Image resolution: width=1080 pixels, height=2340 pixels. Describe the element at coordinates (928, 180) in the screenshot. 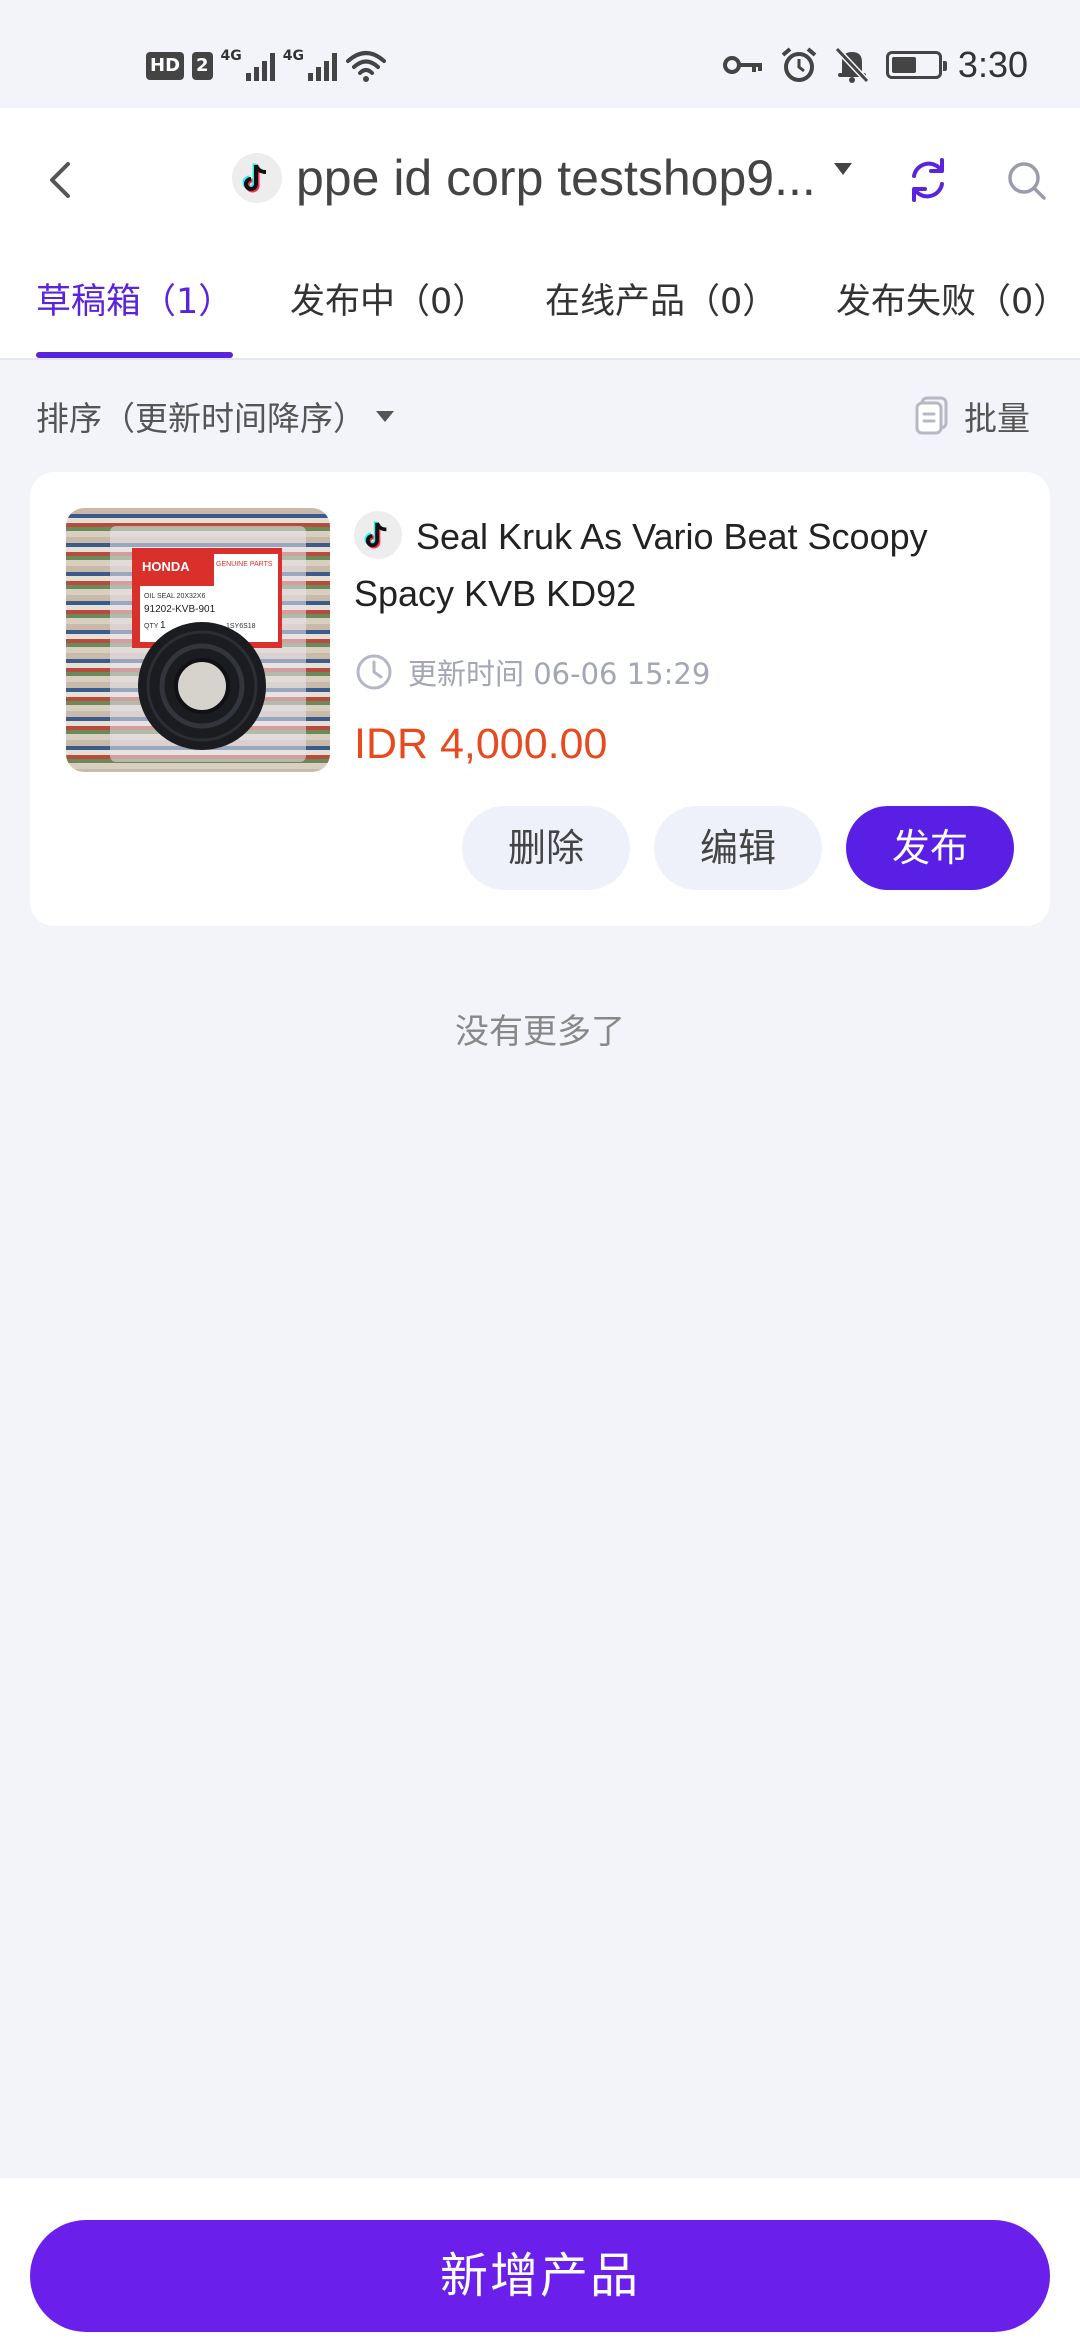

I see `refresh-icon` at that location.